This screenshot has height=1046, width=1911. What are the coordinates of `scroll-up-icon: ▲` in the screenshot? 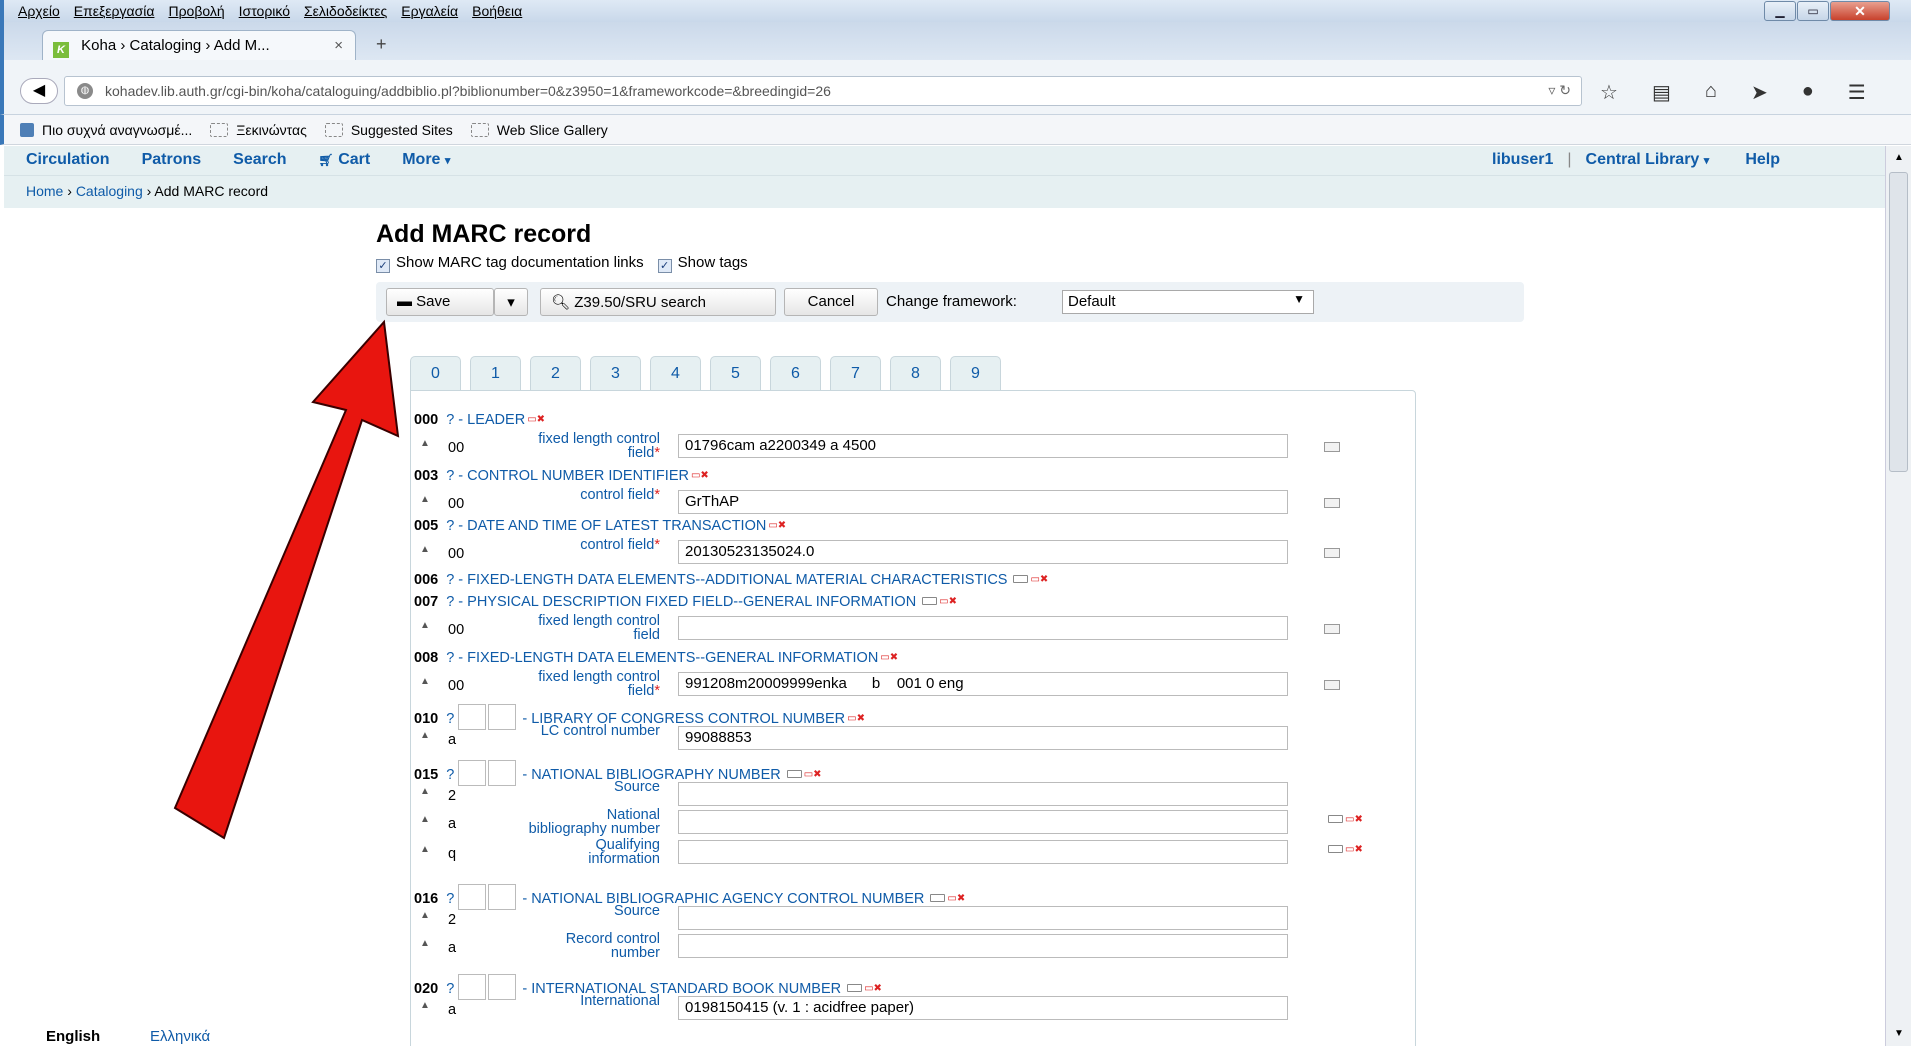 It's located at (1899, 157).